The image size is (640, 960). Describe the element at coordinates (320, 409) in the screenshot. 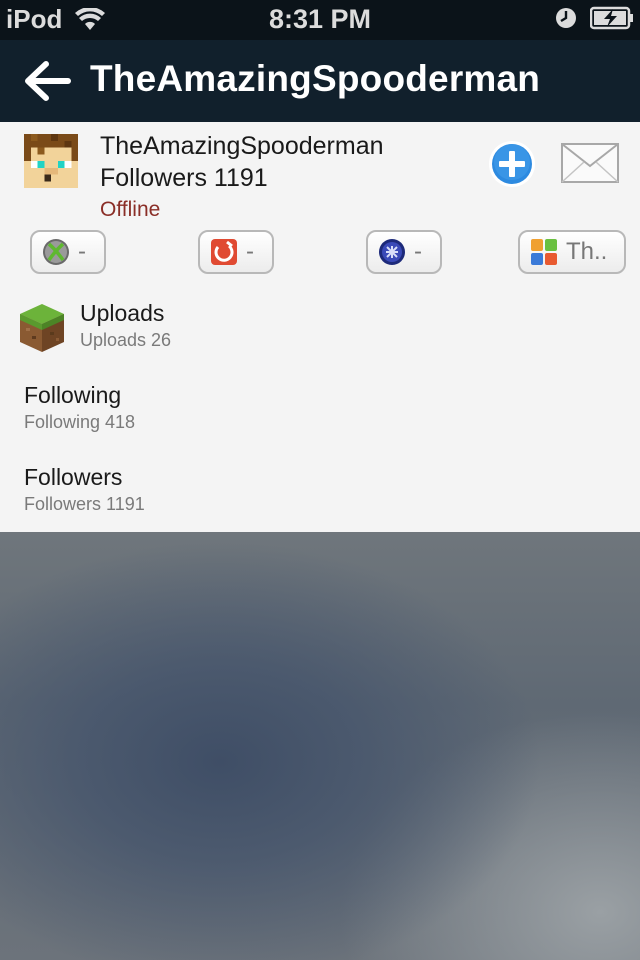

I see `list-item-following: Following Following 418` at that location.